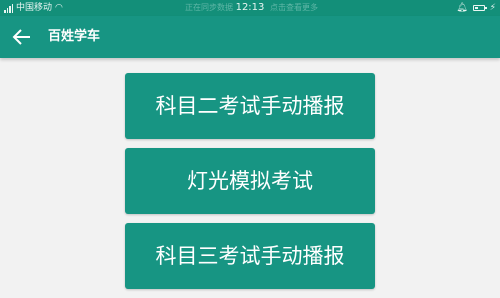 This screenshot has height=298, width=500. I want to click on bolt-icon: ⚡︎, so click(492, 8).